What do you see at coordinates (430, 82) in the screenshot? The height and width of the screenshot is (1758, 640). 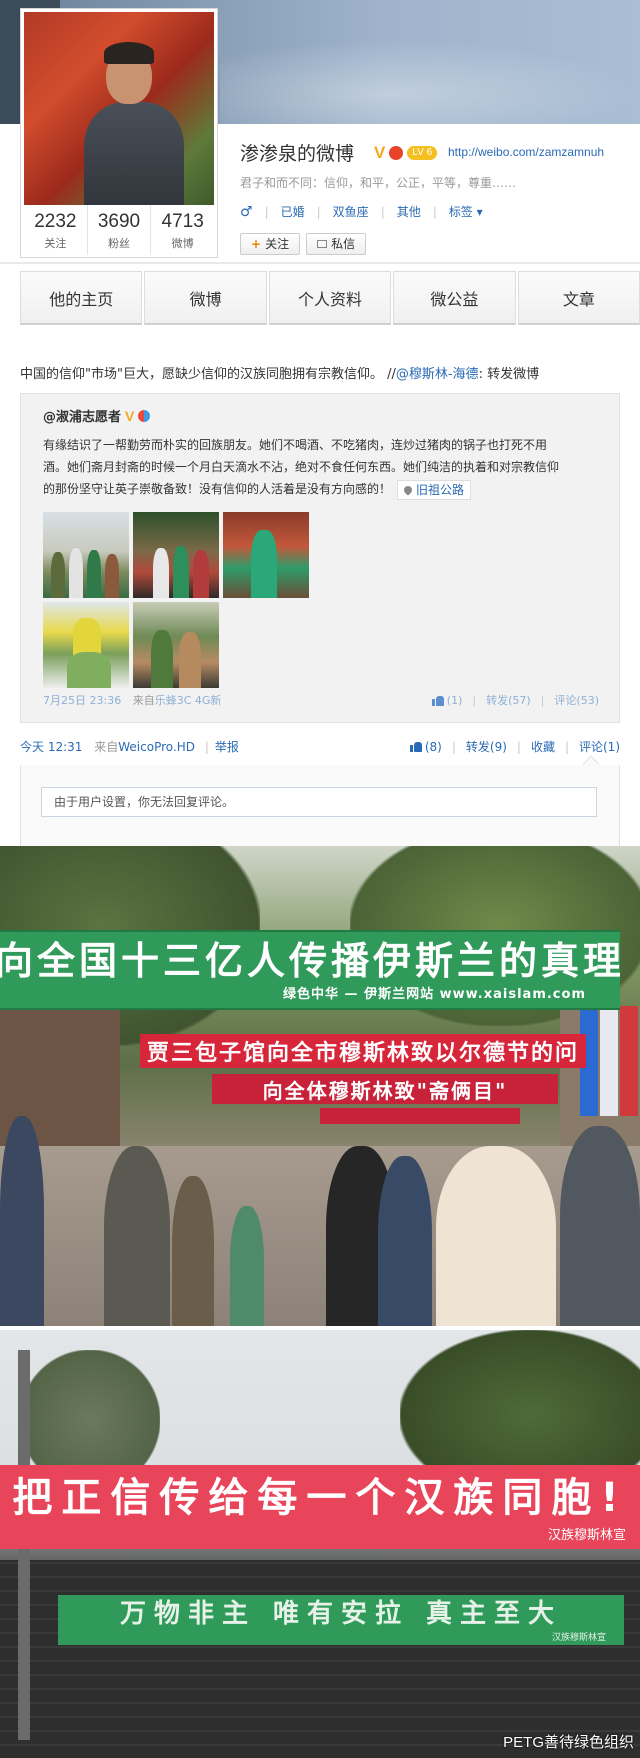 I see `cover-haze` at bounding box center [430, 82].